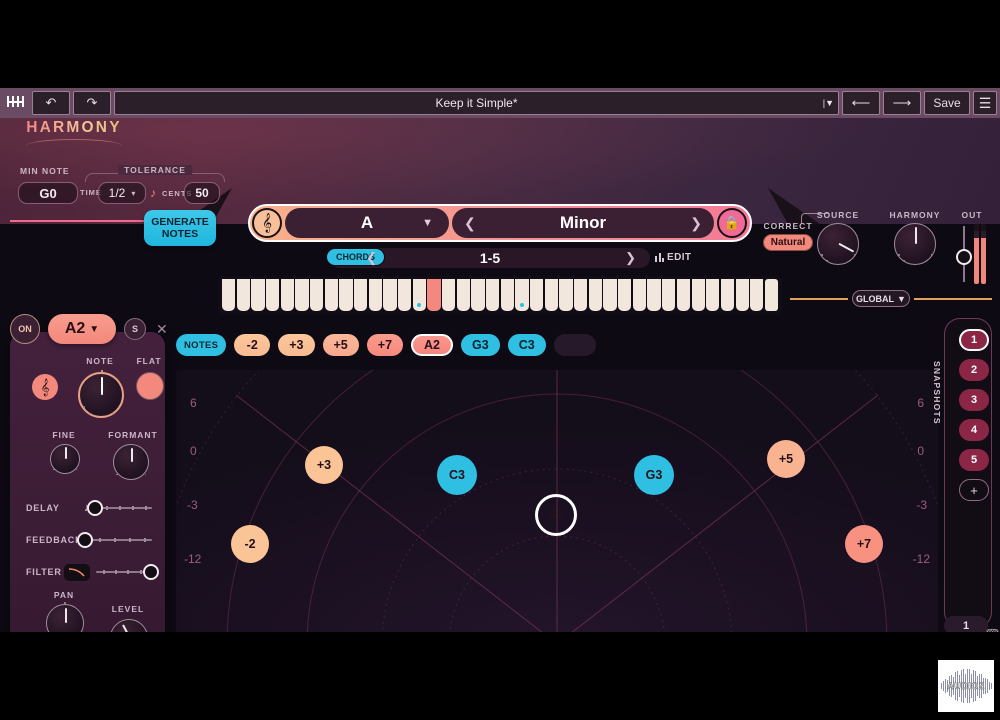 This screenshot has height=720, width=1000. Describe the element at coordinates (432, 345) in the screenshot. I see `note-chip-a2: A2` at that location.